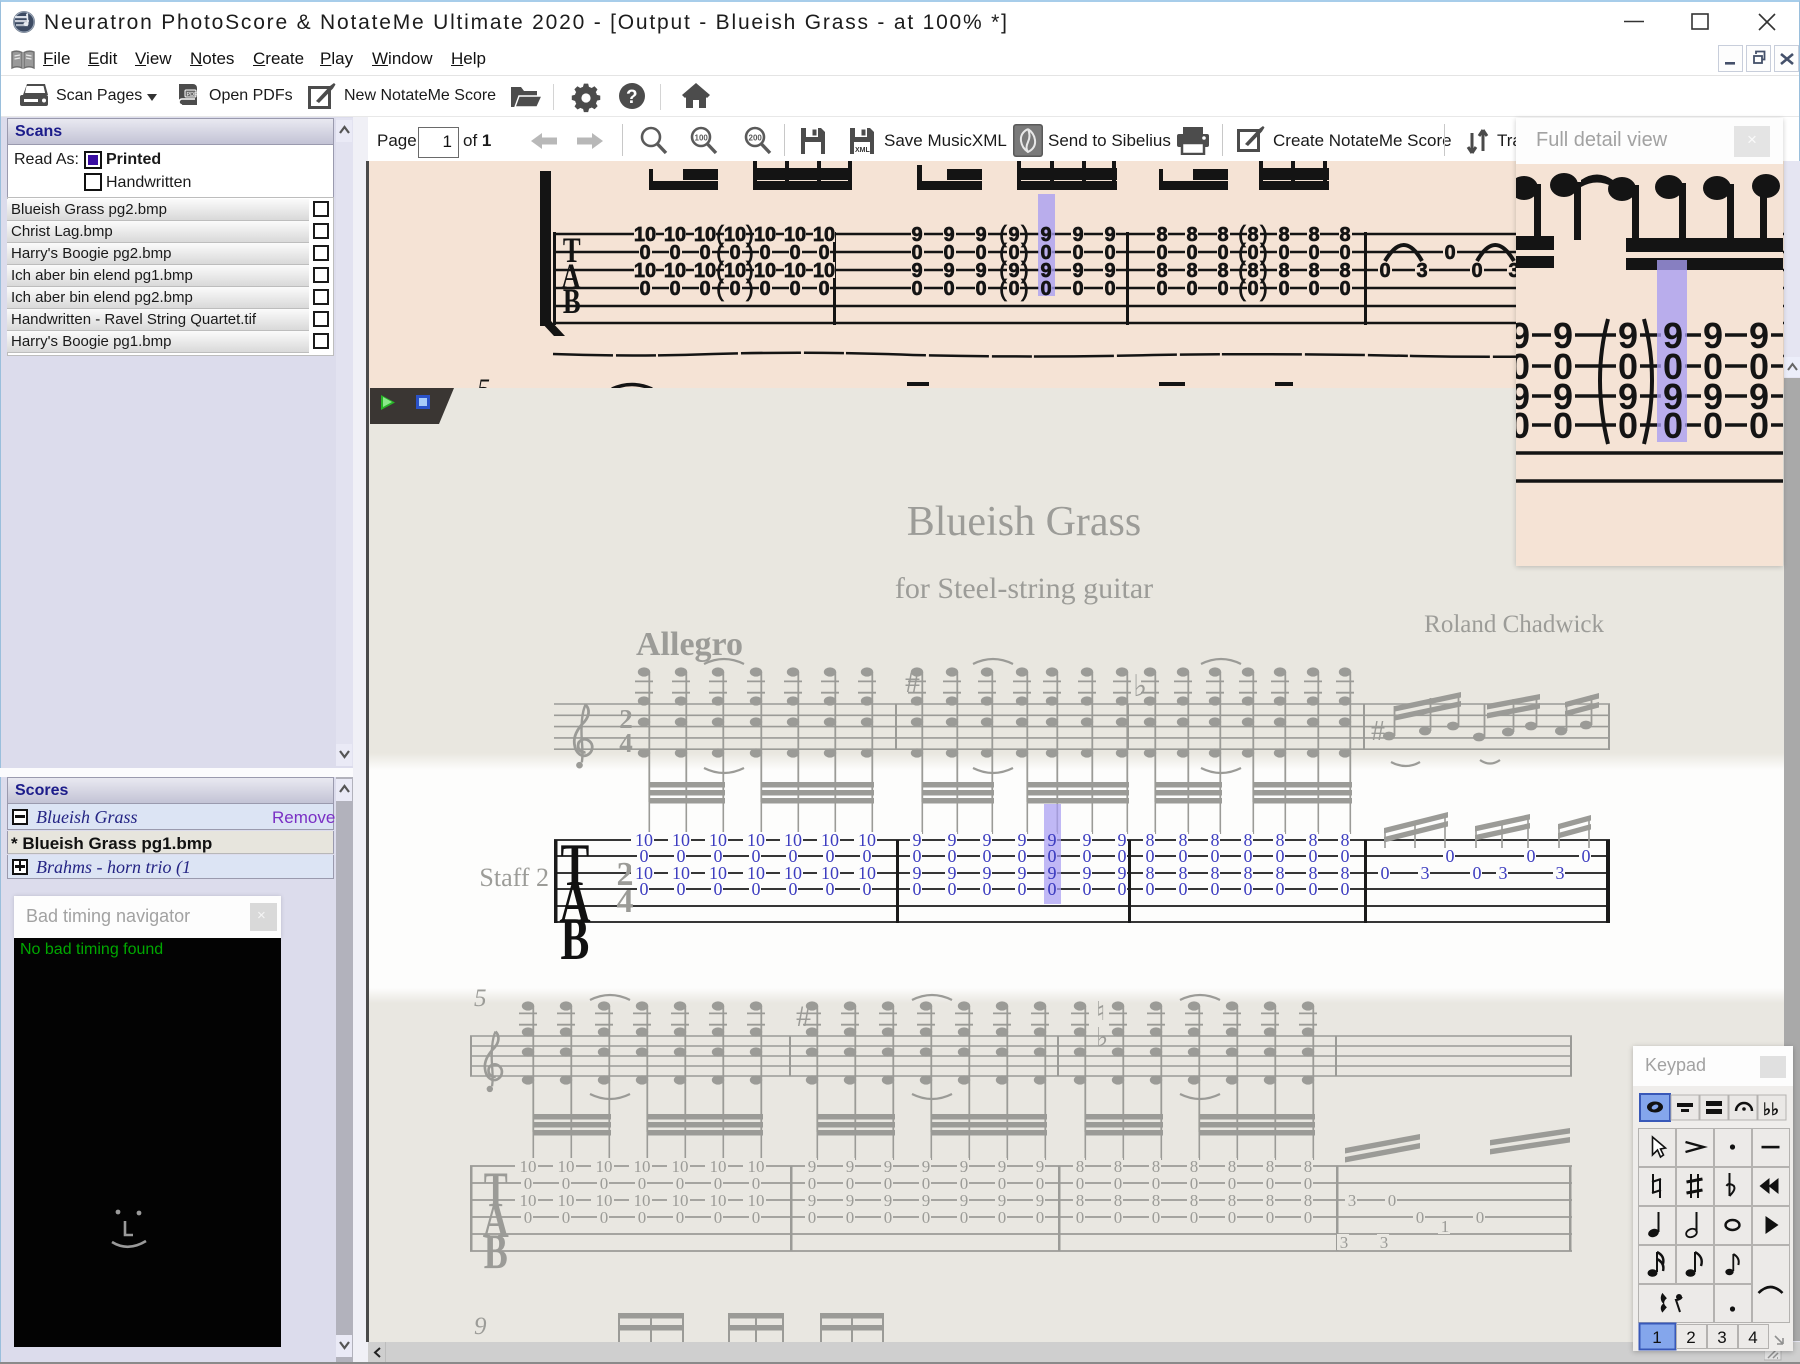  What do you see at coordinates (480, 1326) in the screenshot?
I see `svg-text: 9` at bounding box center [480, 1326].